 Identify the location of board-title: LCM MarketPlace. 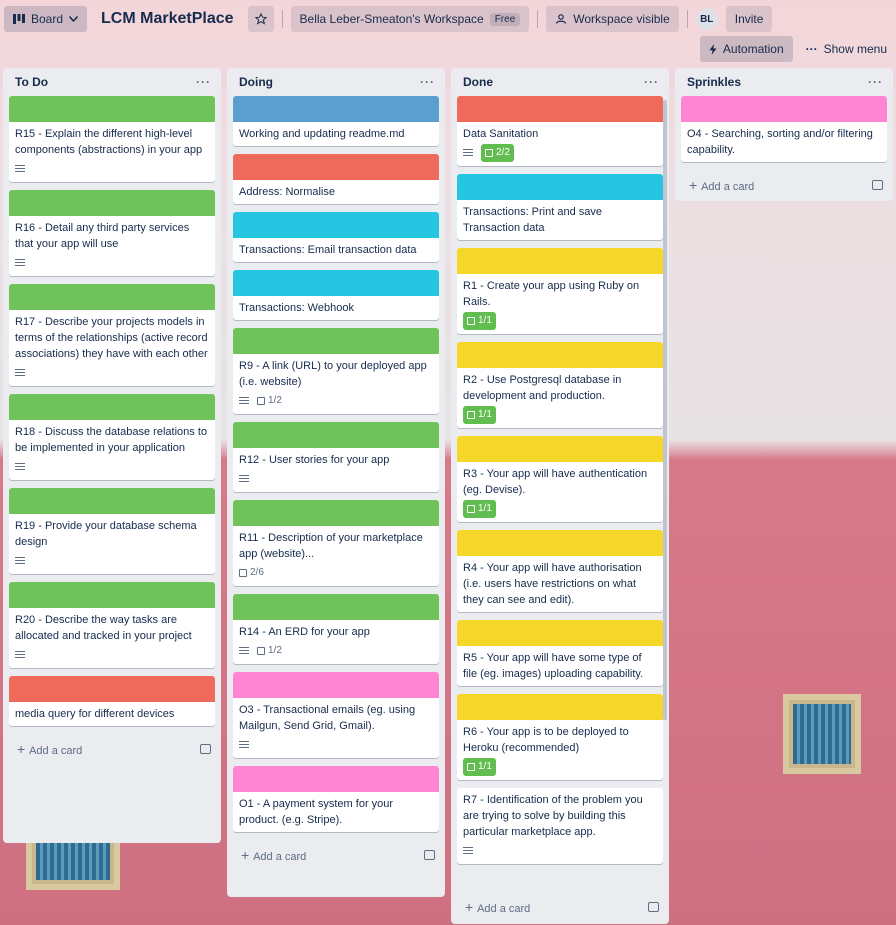
(167, 19).